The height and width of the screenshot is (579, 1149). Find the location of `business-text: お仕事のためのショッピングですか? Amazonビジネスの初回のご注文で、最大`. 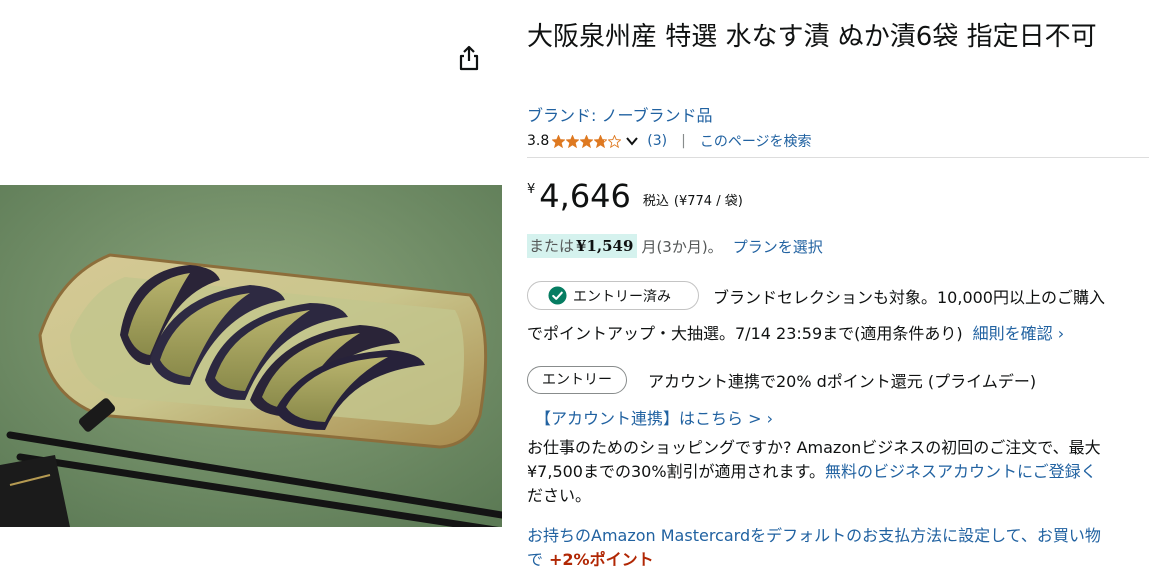

business-text: お仕事のためのショッピングですか? Amazonビジネスの初回のご注文で、最大 is located at coordinates (814, 447).